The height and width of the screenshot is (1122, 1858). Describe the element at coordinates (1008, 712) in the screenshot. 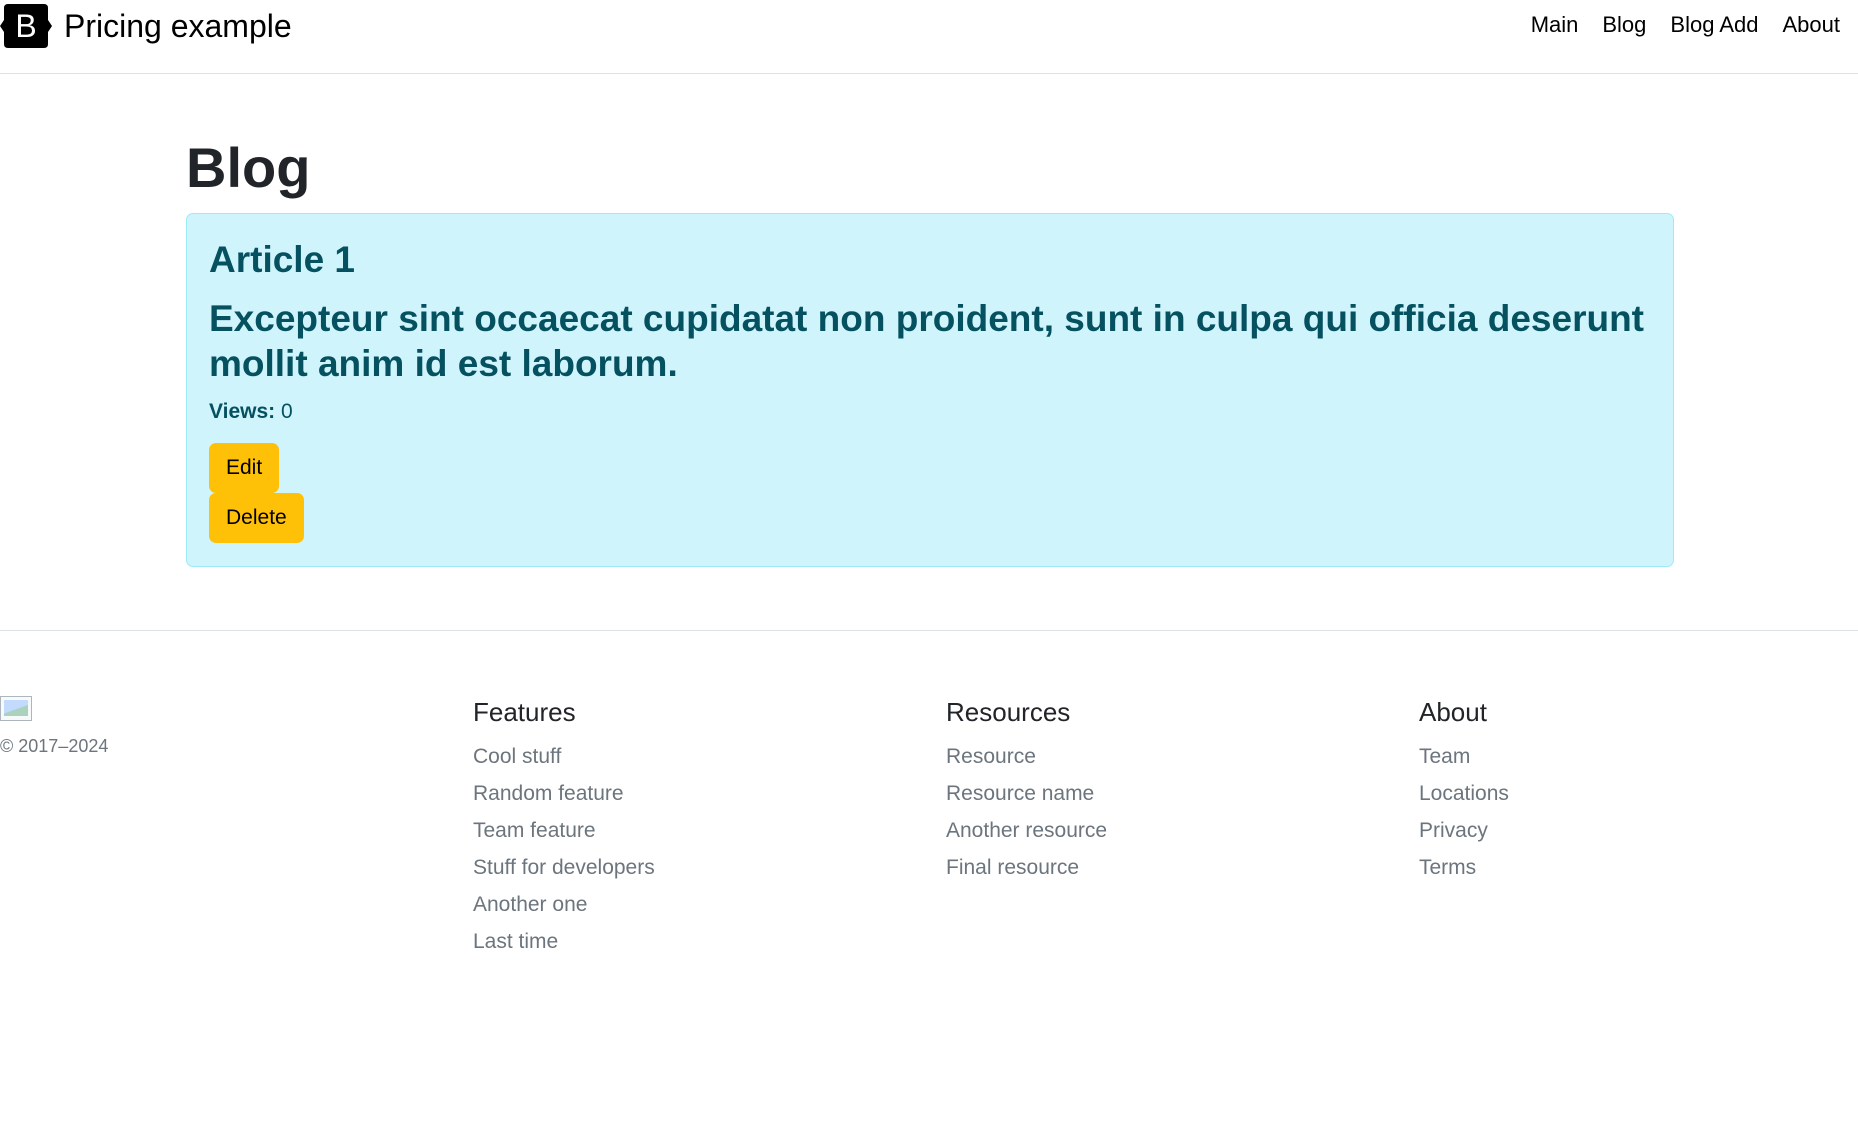

I see `footer-heading-resources: Resources` at that location.